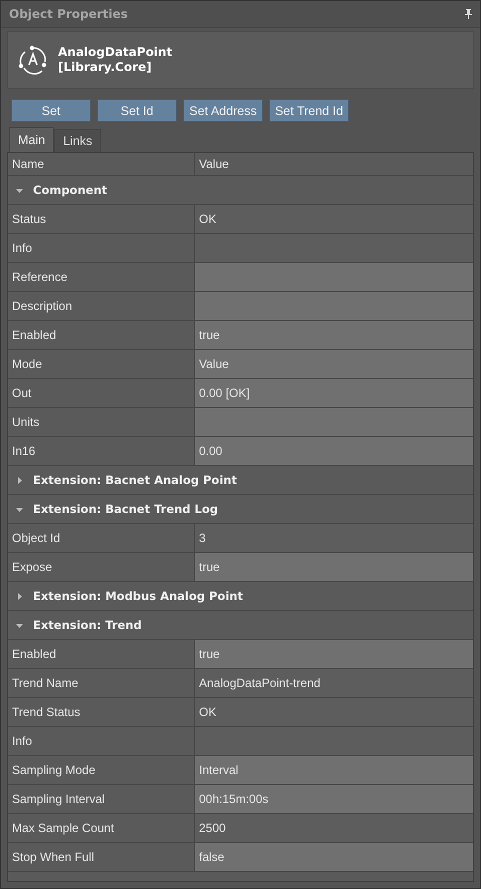 The height and width of the screenshot is (889, 481). I want to click on section-title: Extension: Trend, so click(87, 625).